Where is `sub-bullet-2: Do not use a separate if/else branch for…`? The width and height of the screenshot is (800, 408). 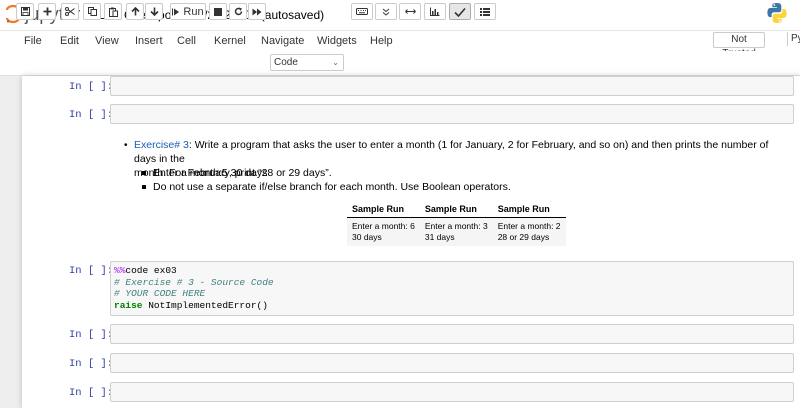
sub-bullet-2: Do not use a separate if/else branch for… is located at coordinates (326, 187).